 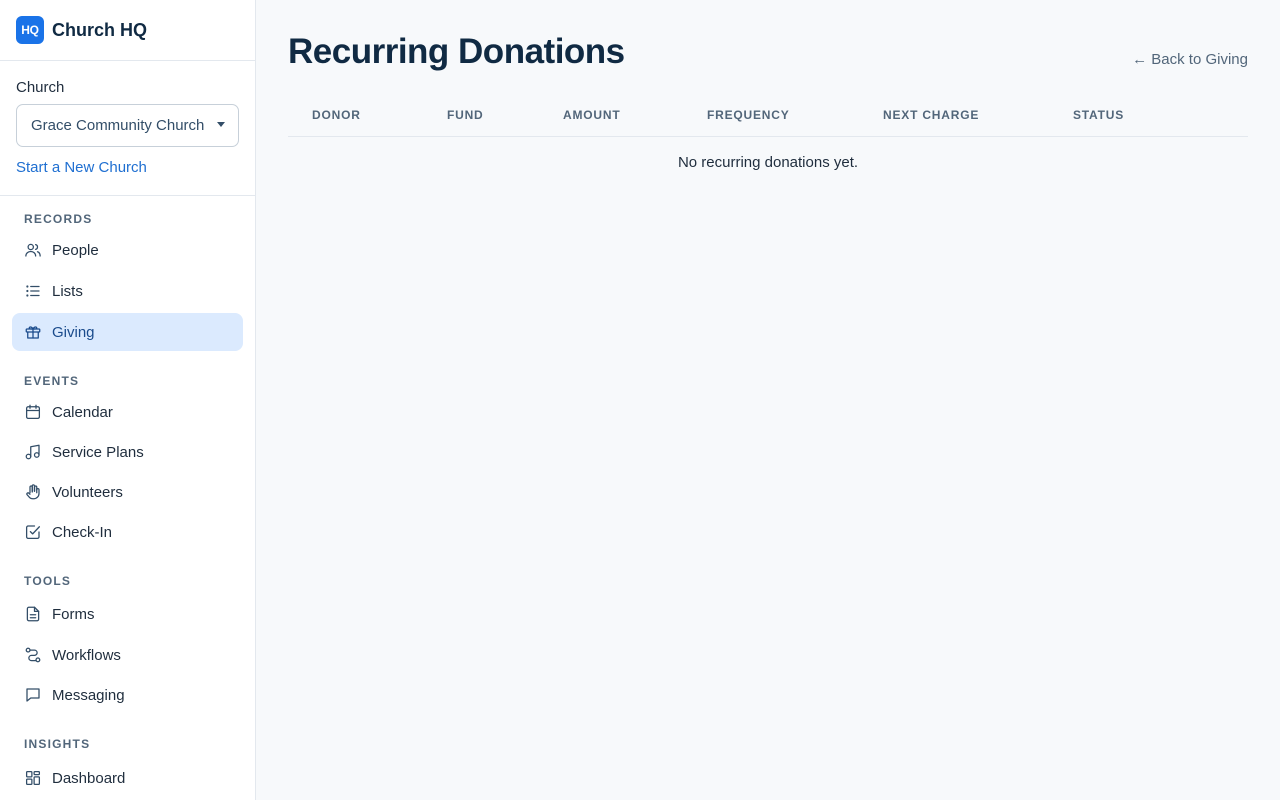 I want to click on sidebar-item-people: People, so click(x=127, y=250).